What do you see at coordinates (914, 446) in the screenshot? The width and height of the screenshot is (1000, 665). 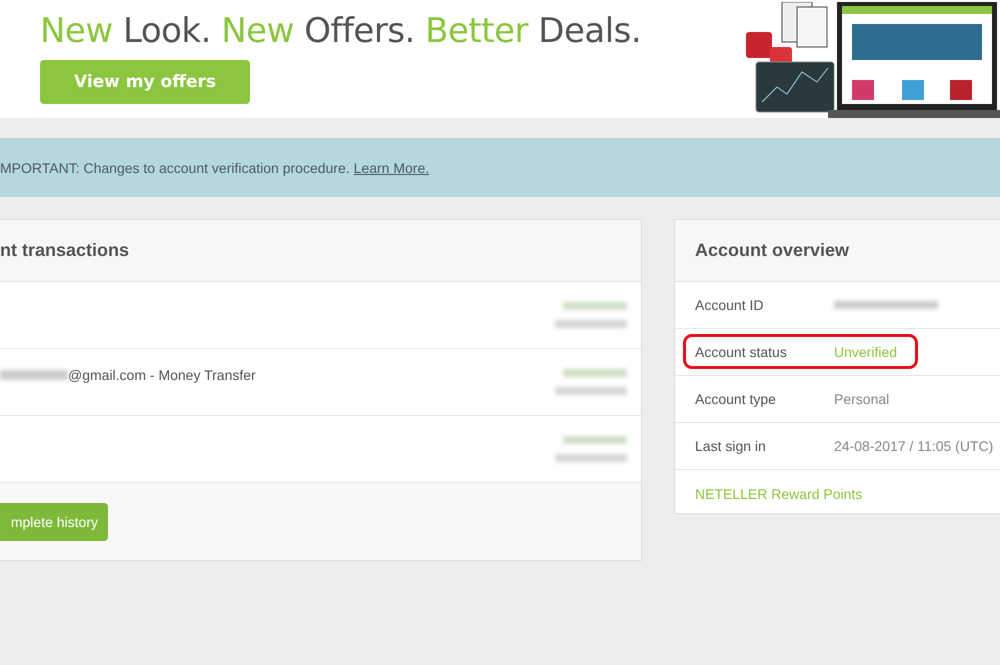 I see `field-value: 24-08-2017 / 11:05 (UTC)` at bounding box center [914, 446].